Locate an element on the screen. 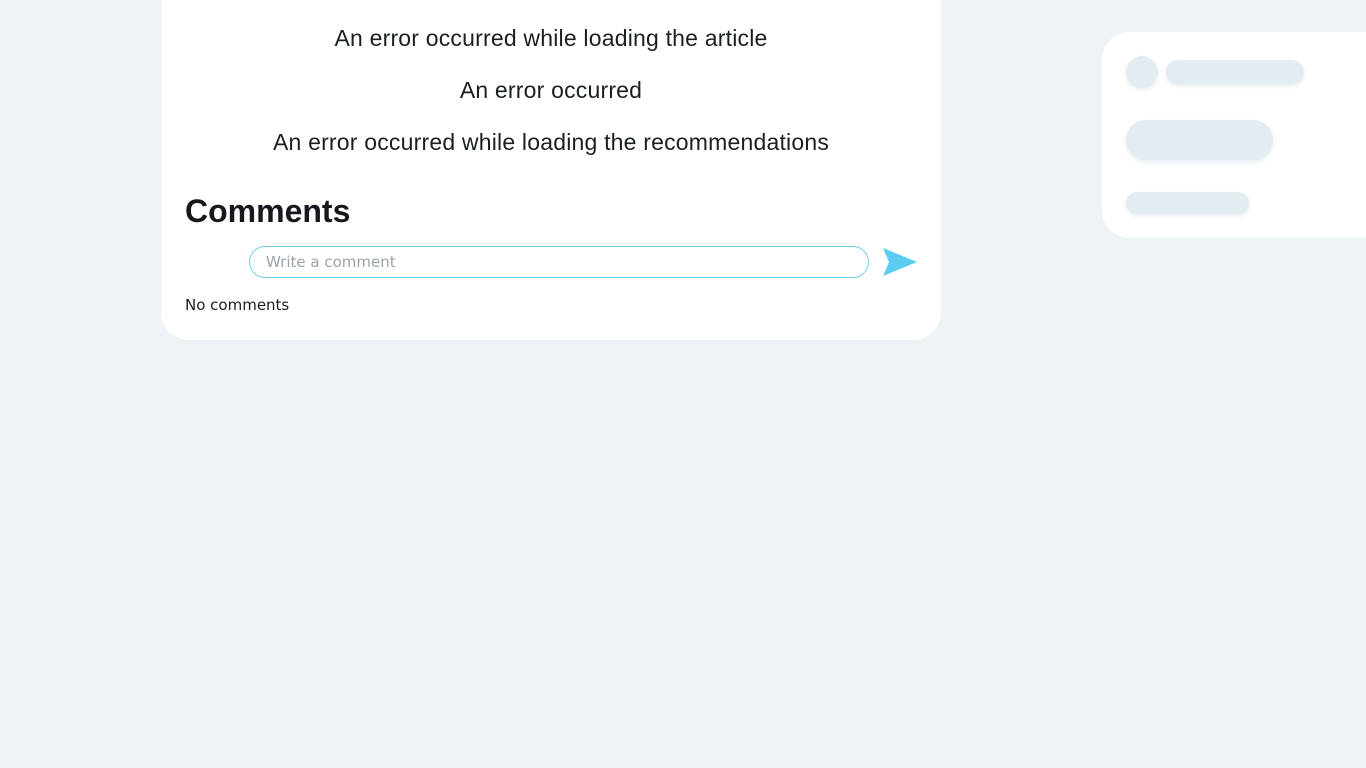 The height and width of the screenshot is (768, 1366). send-arrow-icon is located at coordinates (900, 262).